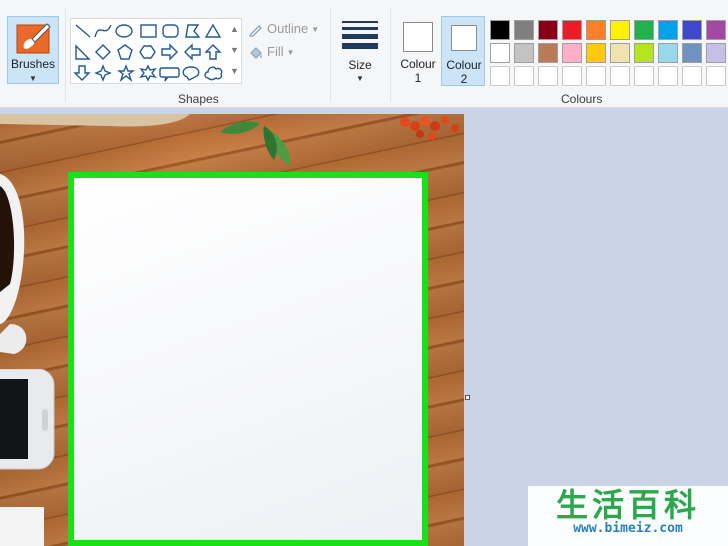  I want to click on fill-button: Fill ▼, so click(271, 52).